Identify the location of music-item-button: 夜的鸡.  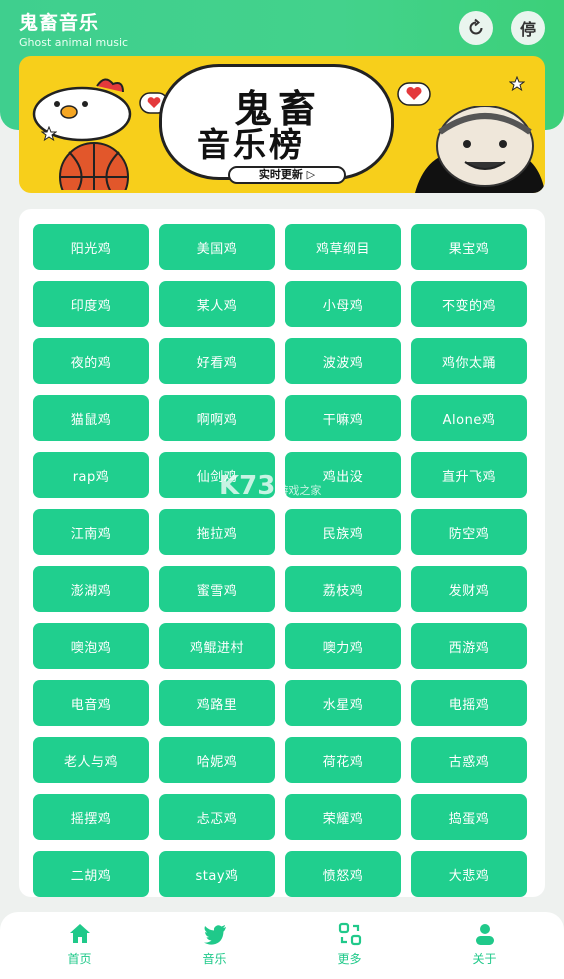
(91, 361).